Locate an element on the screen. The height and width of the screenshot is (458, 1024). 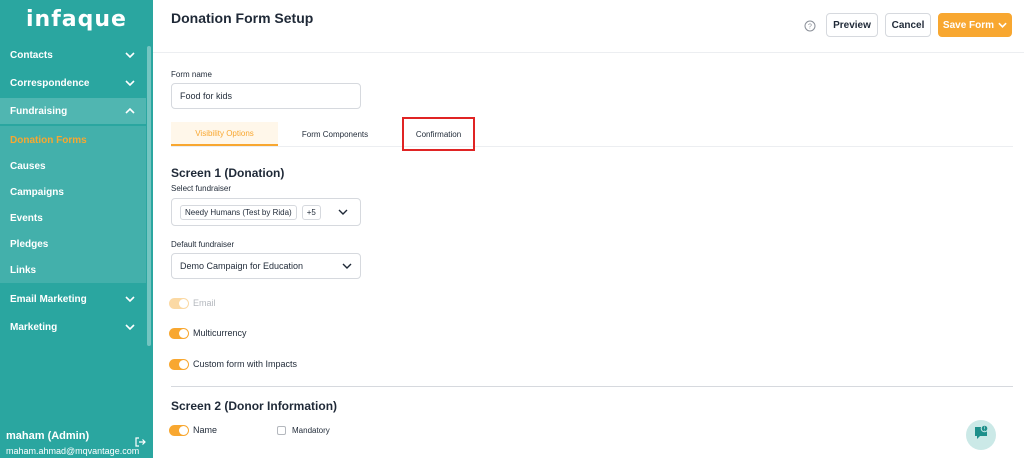
default-fundraiser-value: Demo Campaign for Education is located at coordinates (242, 266).